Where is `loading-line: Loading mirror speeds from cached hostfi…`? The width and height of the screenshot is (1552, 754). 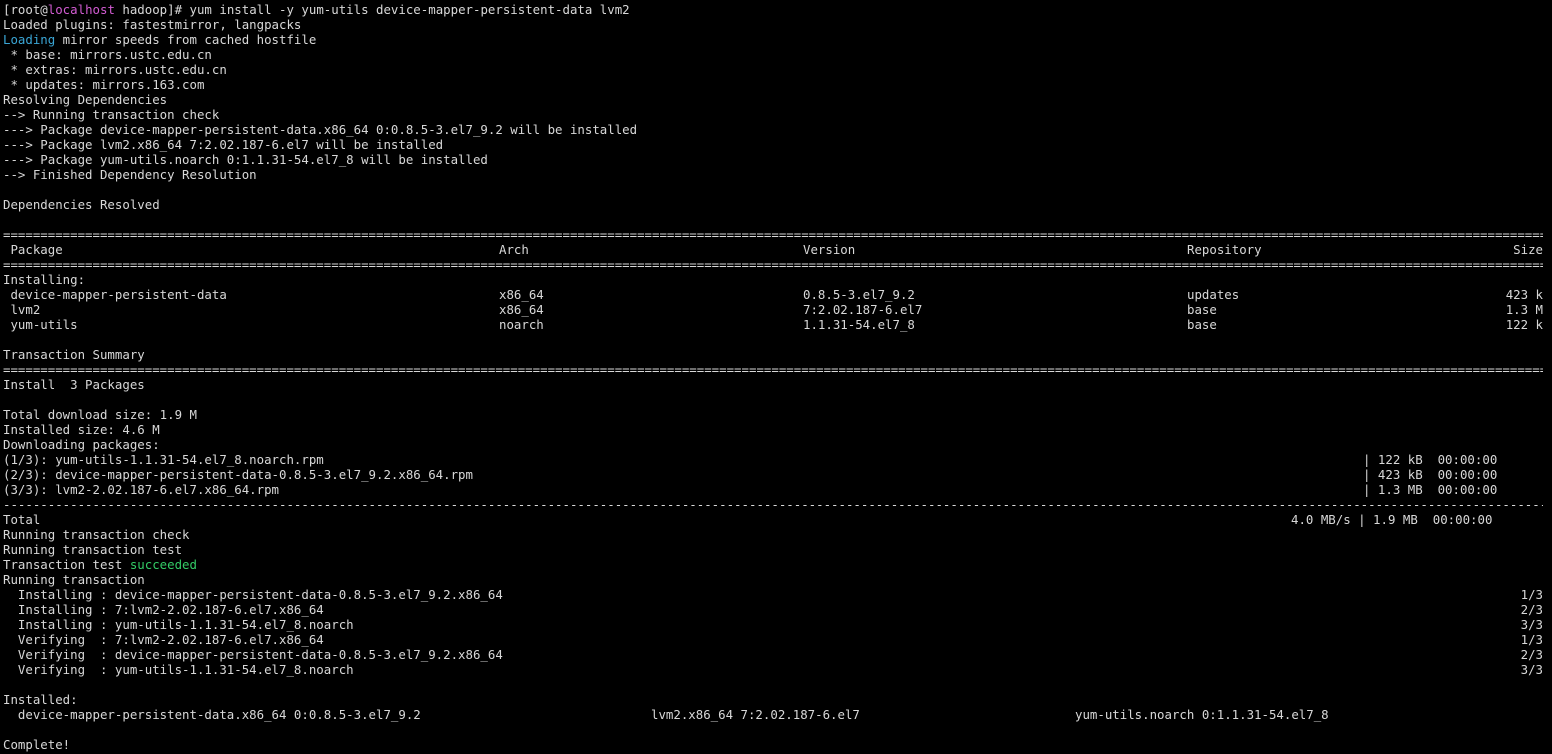 loading-line: Loading mirror speeds from cached hostfi… is located at coordinates (773, 39).